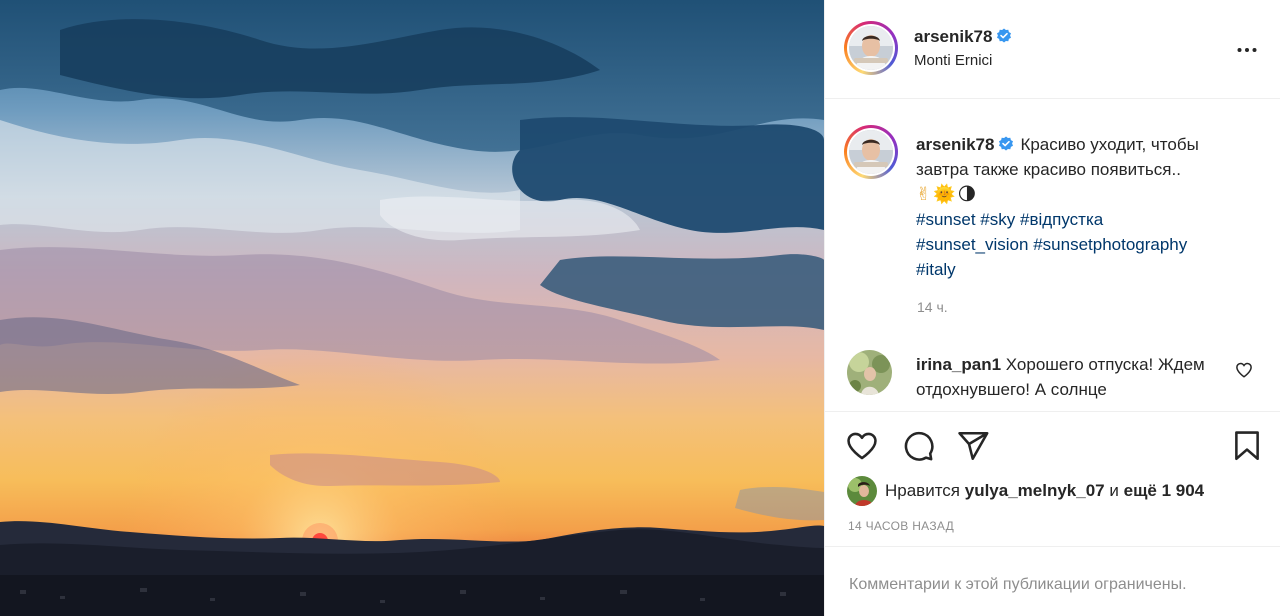 This screenshot has width=1280, height=616. What do you see at coordinates (967, 194) in the screenshot?
I see `moon-emoji: 🌗` at bounding box center [967, 194].